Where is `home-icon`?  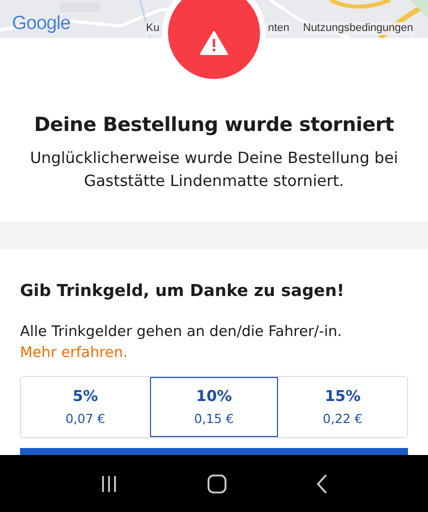 home-icon is located at coordinates (216, 484).